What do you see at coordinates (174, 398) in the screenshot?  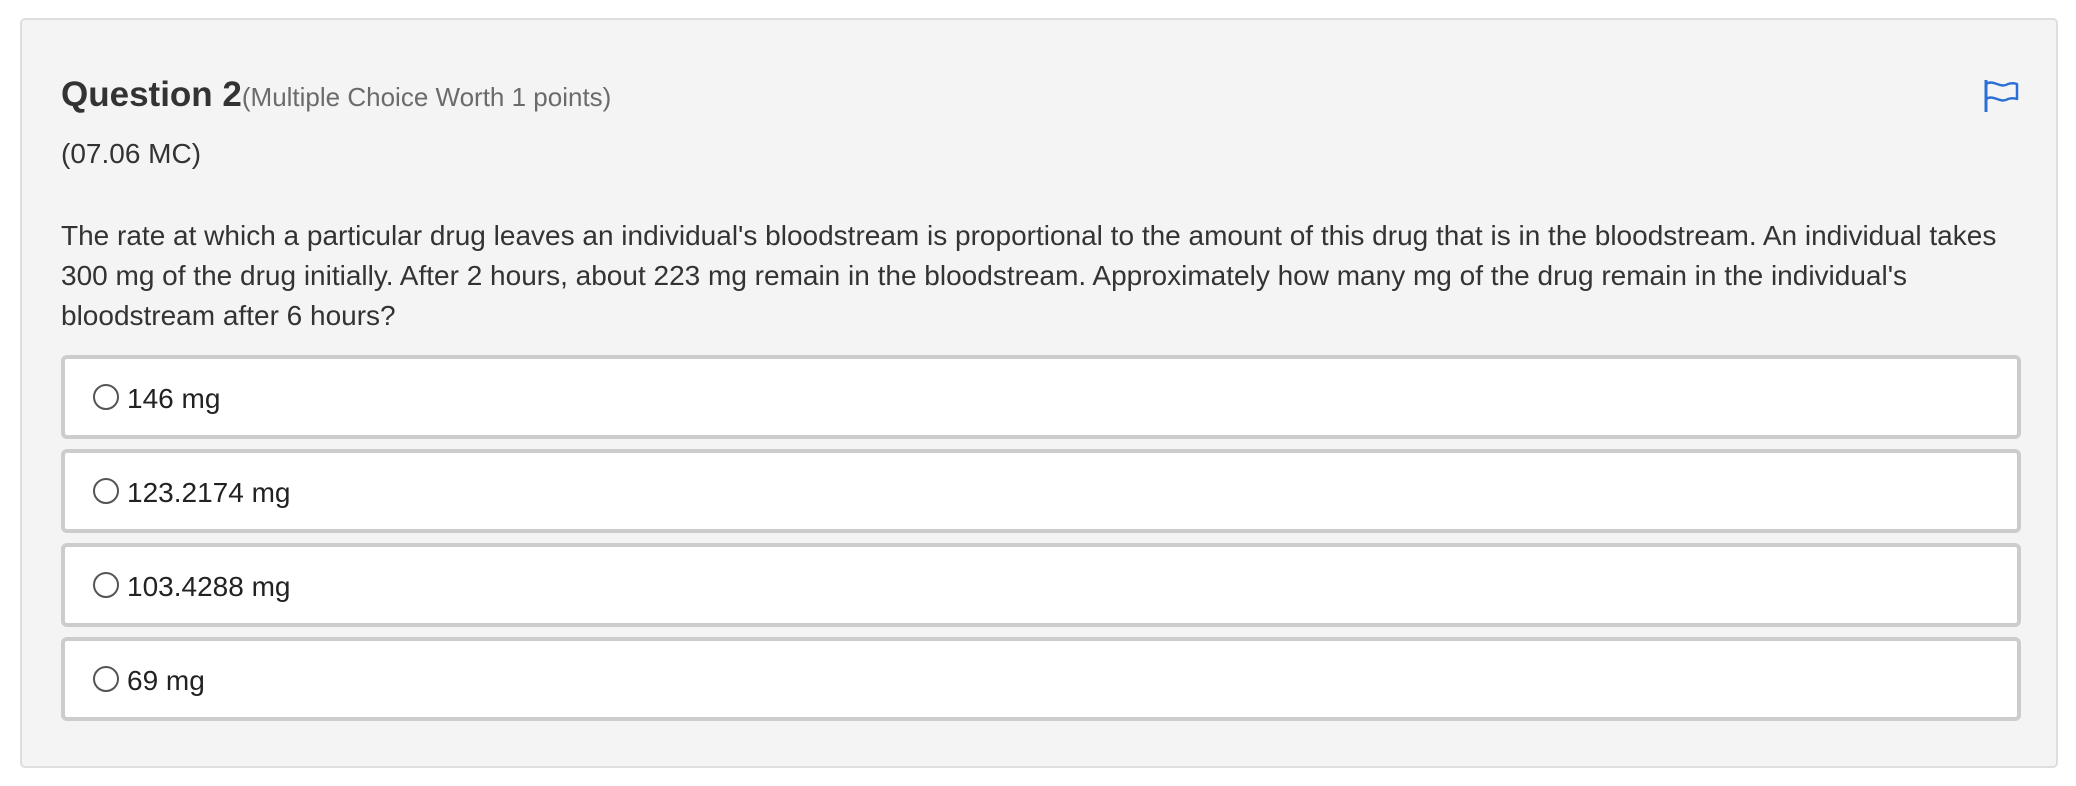 I see `answer-option-label: 146 mg` at bounding box center [174, 398].